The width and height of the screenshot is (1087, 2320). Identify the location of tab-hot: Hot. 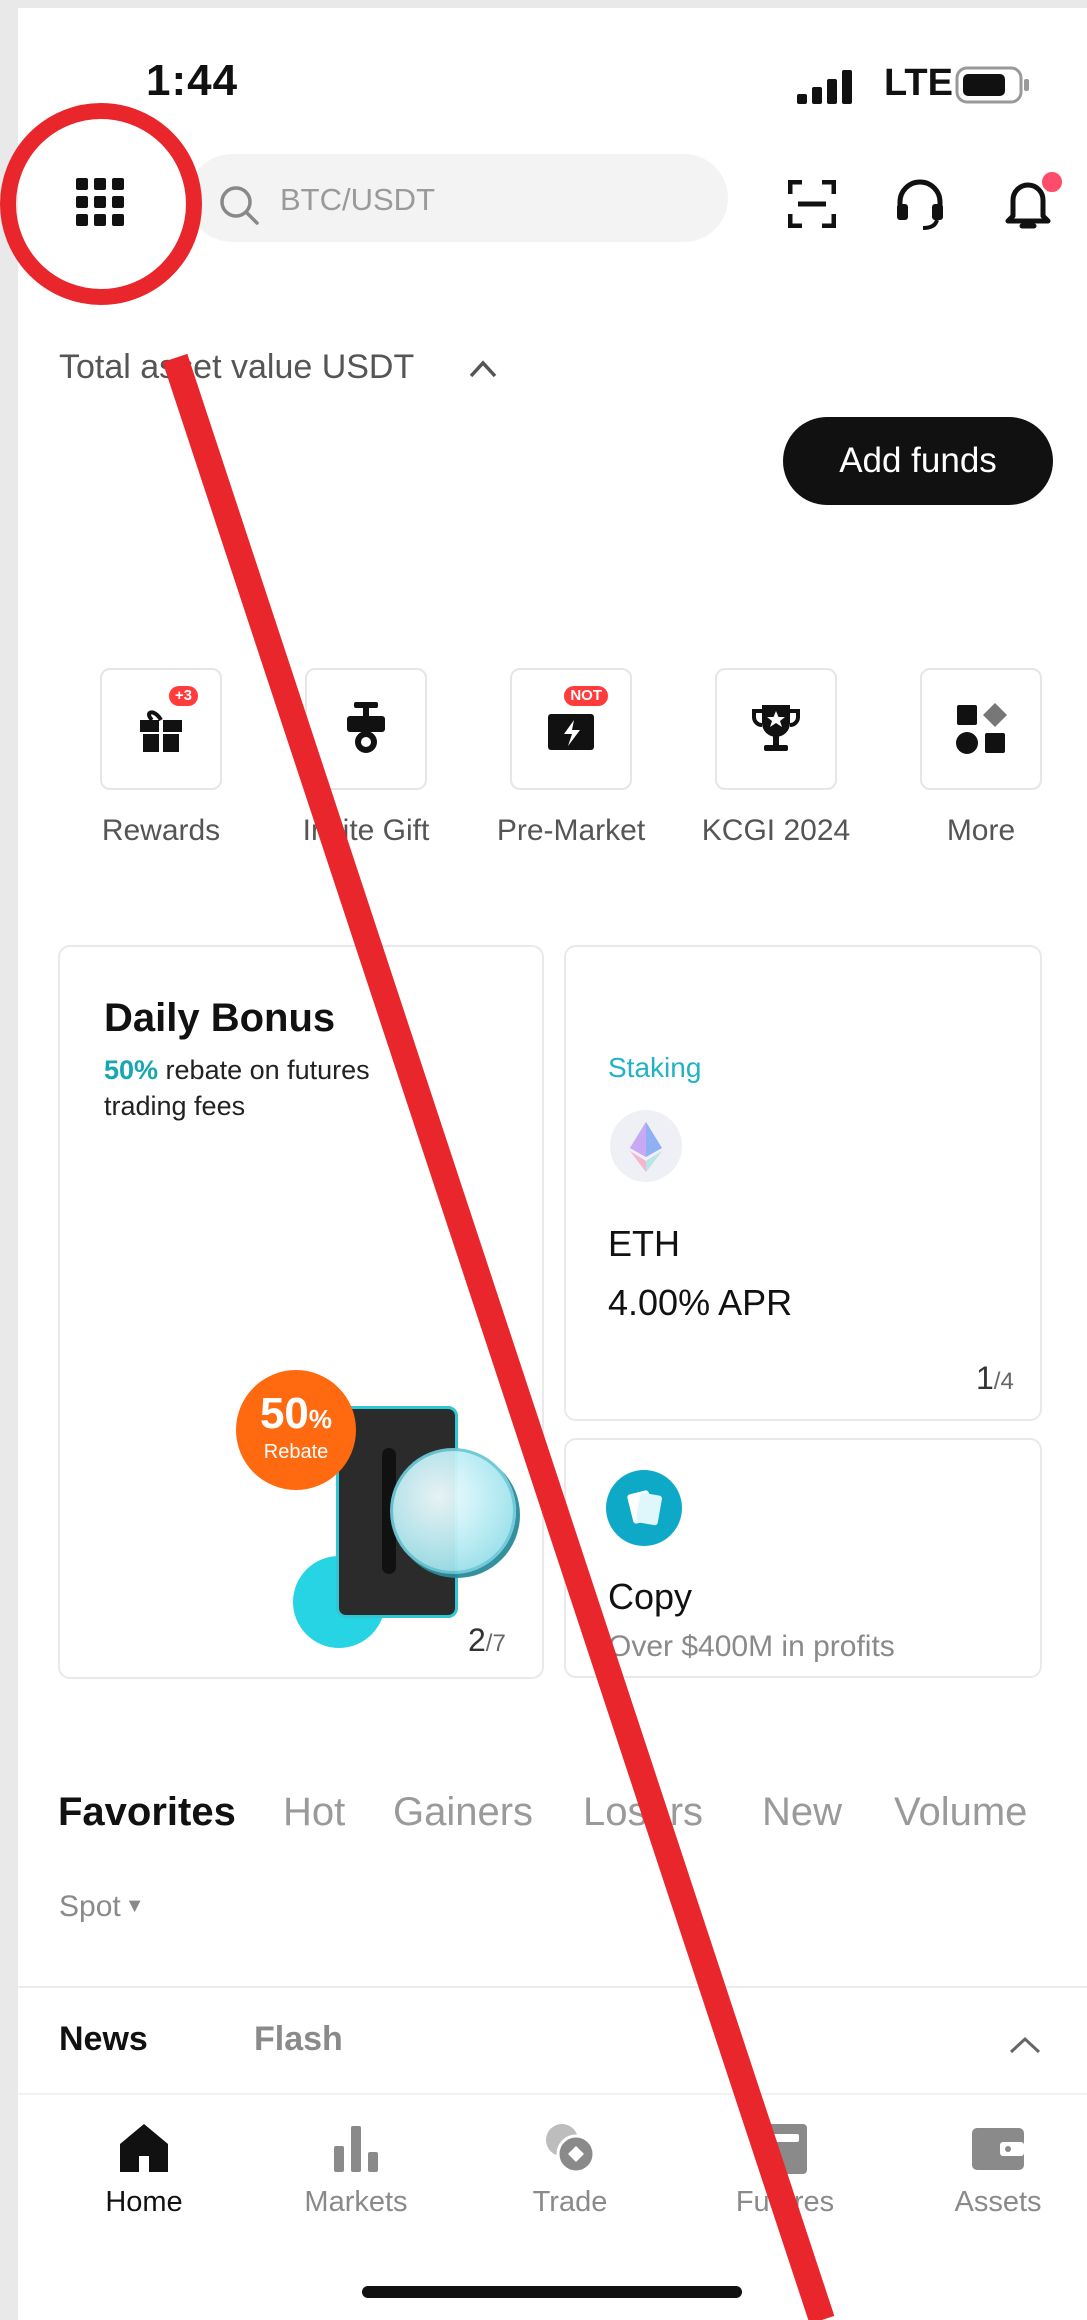
(314, 1812).